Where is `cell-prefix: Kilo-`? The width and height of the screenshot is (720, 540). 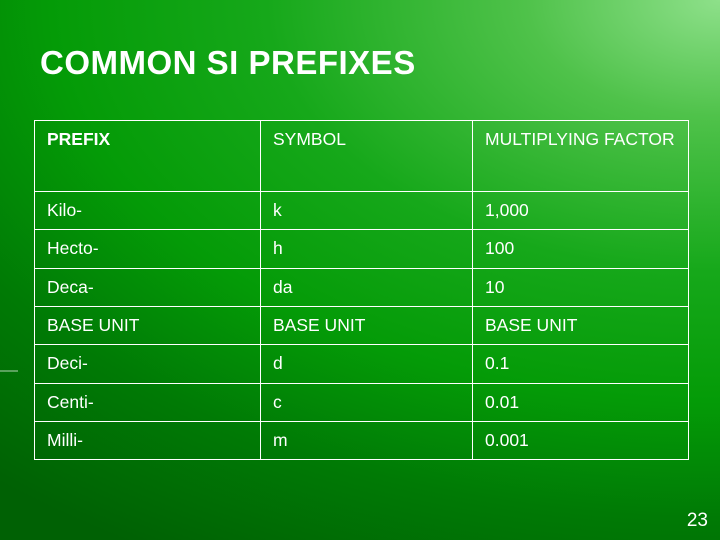
cell-prefix: Kilo- is located at coordinates (147, 210).